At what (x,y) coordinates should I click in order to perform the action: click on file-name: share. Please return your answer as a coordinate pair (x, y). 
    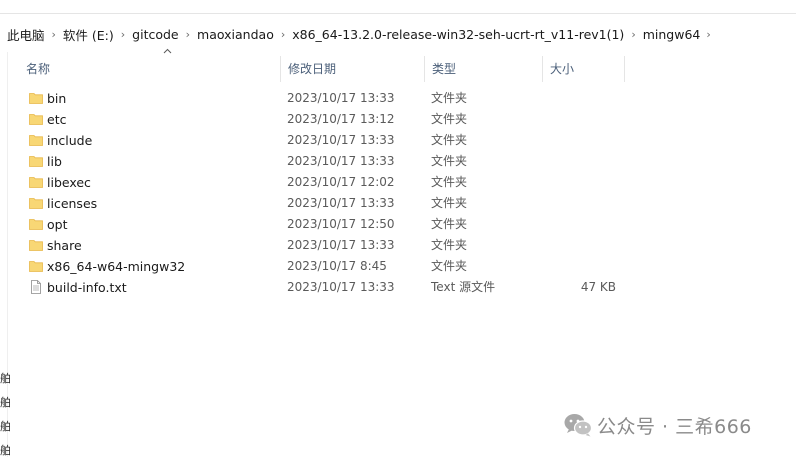
    Looking at the image, I should click on (64, 245).